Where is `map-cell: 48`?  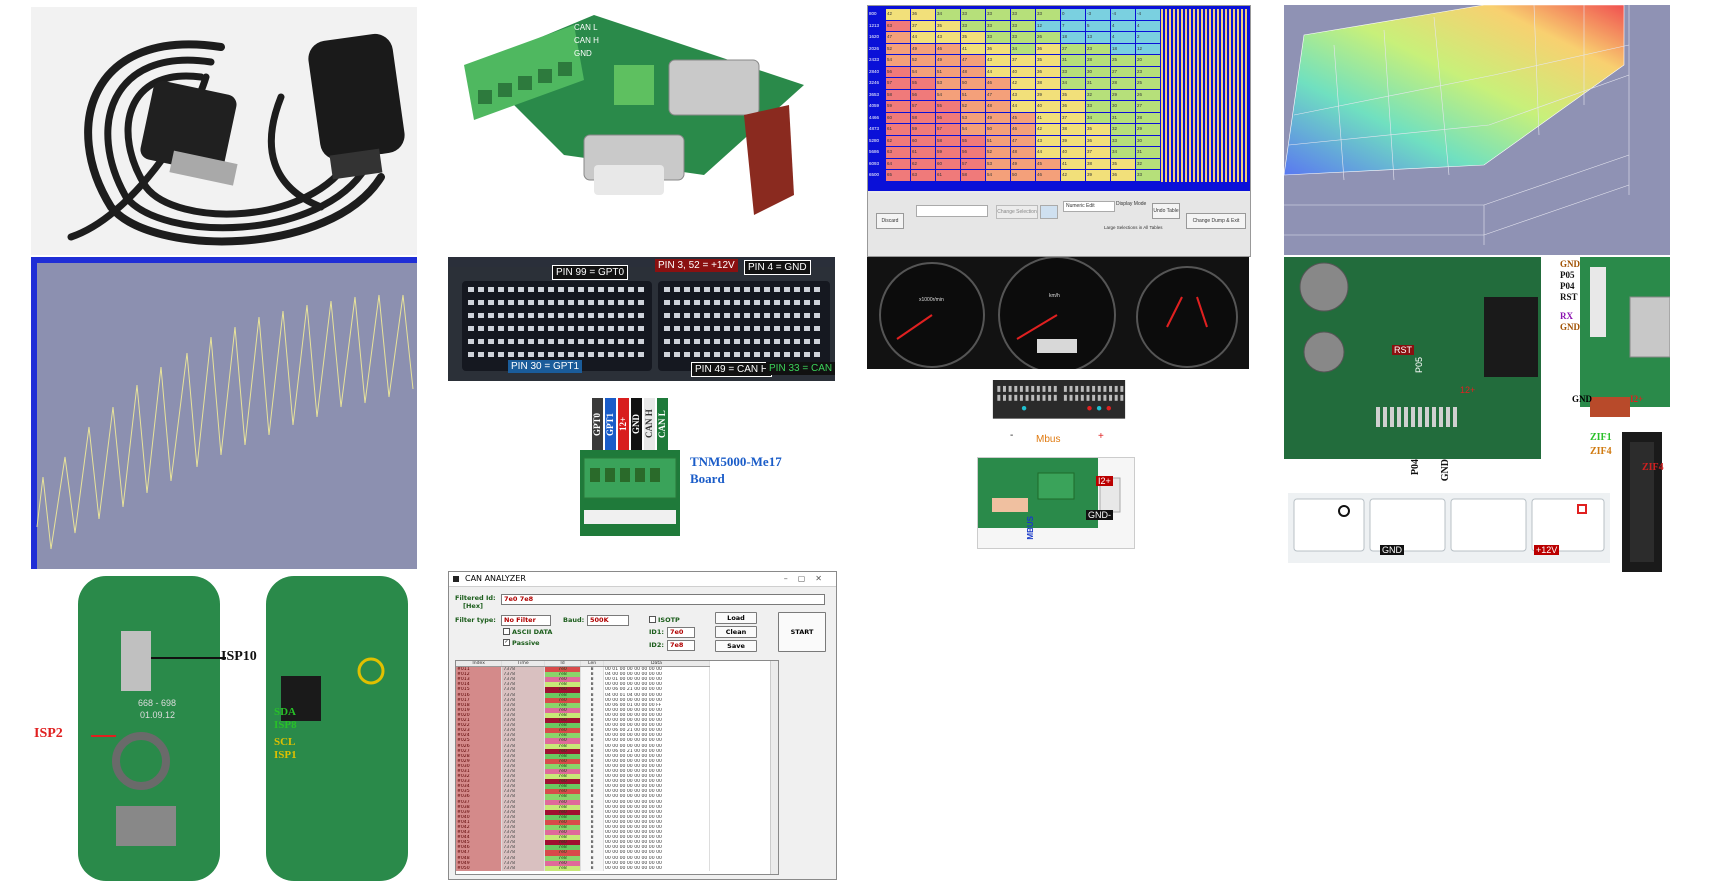
map-cell: 48 is located at coordinates (998, 106).